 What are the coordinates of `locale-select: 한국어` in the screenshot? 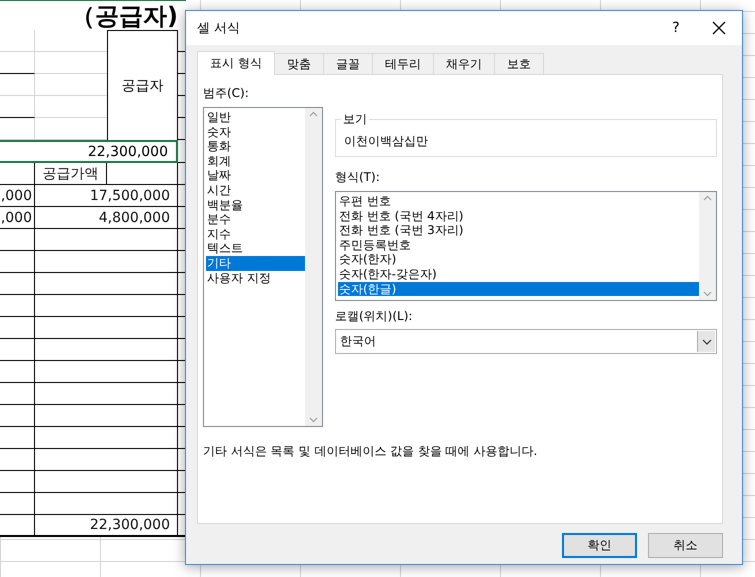 It's located at (526, 341).